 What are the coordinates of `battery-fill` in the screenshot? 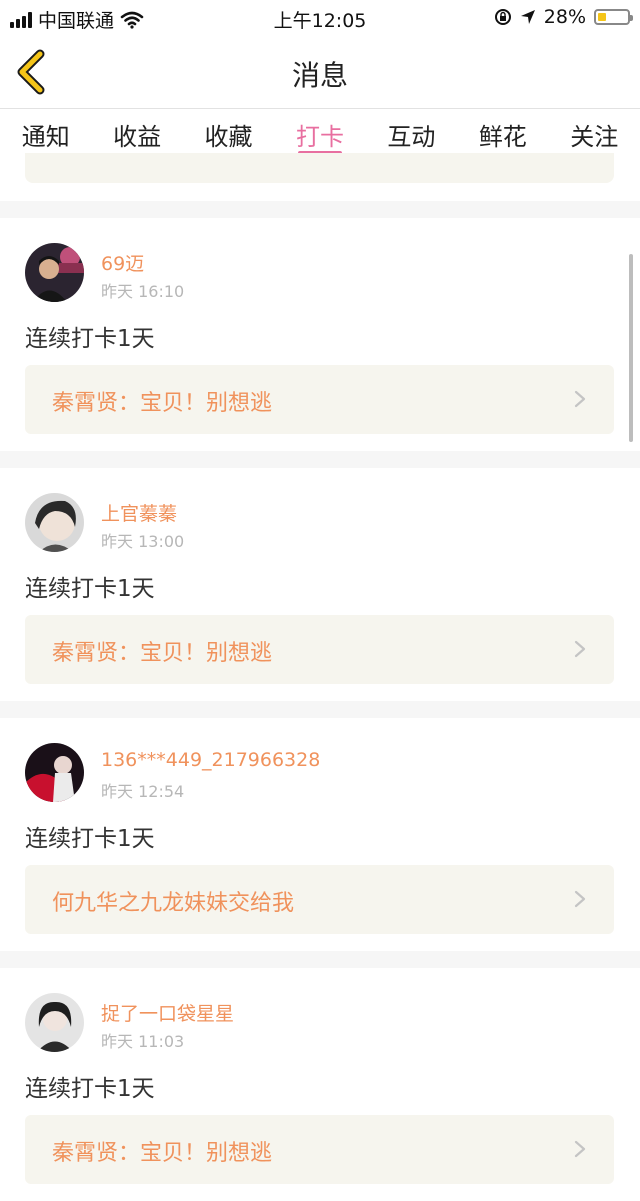 It's located at (602, 17).